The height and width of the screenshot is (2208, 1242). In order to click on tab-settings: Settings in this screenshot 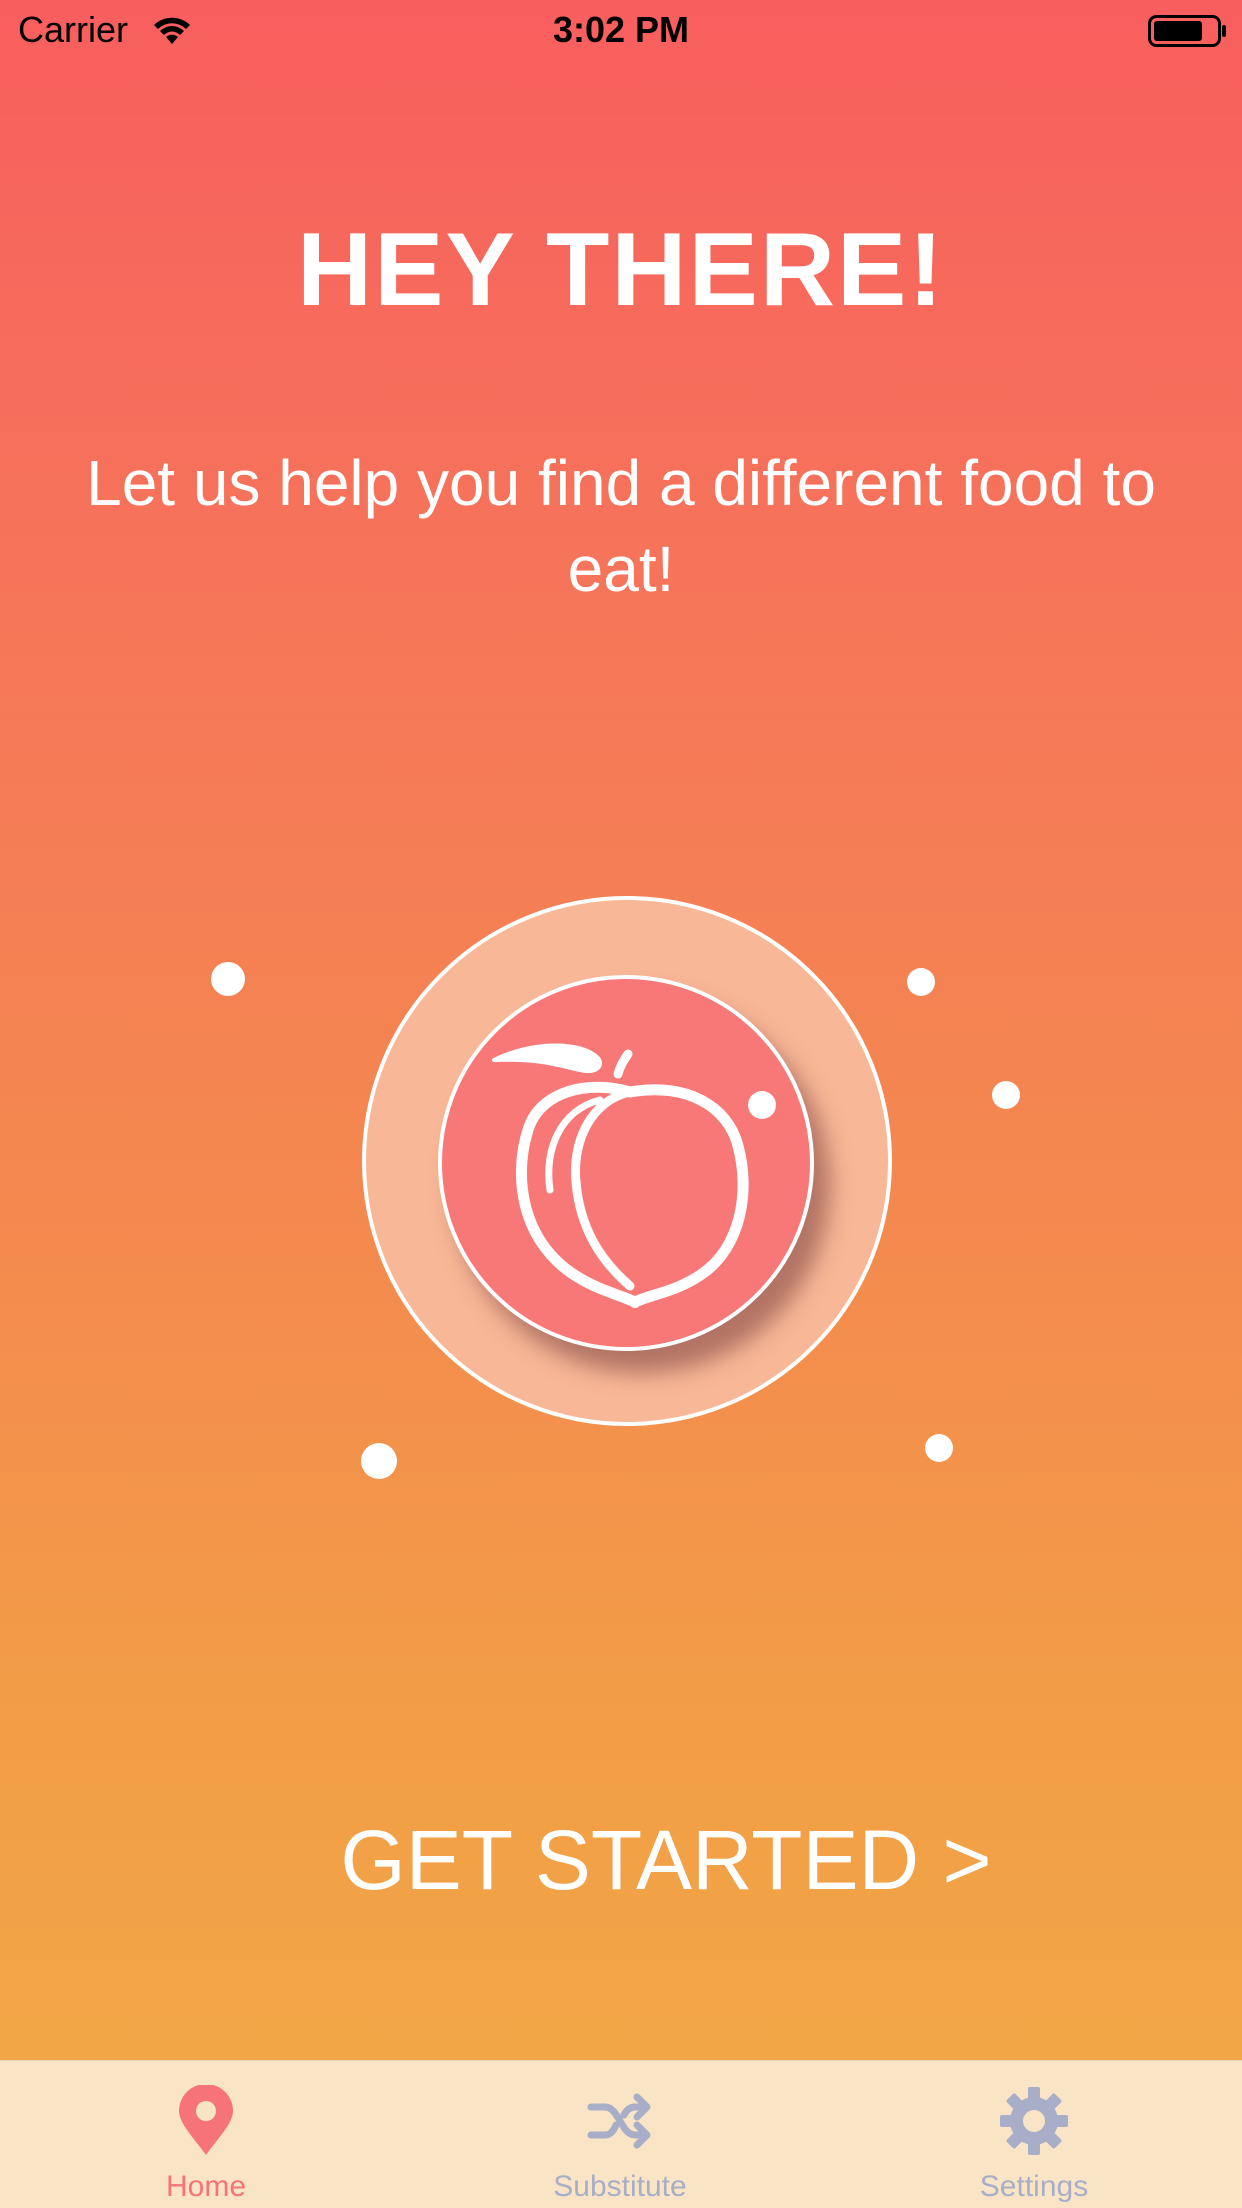, I will do `click(1034, 2134)`.